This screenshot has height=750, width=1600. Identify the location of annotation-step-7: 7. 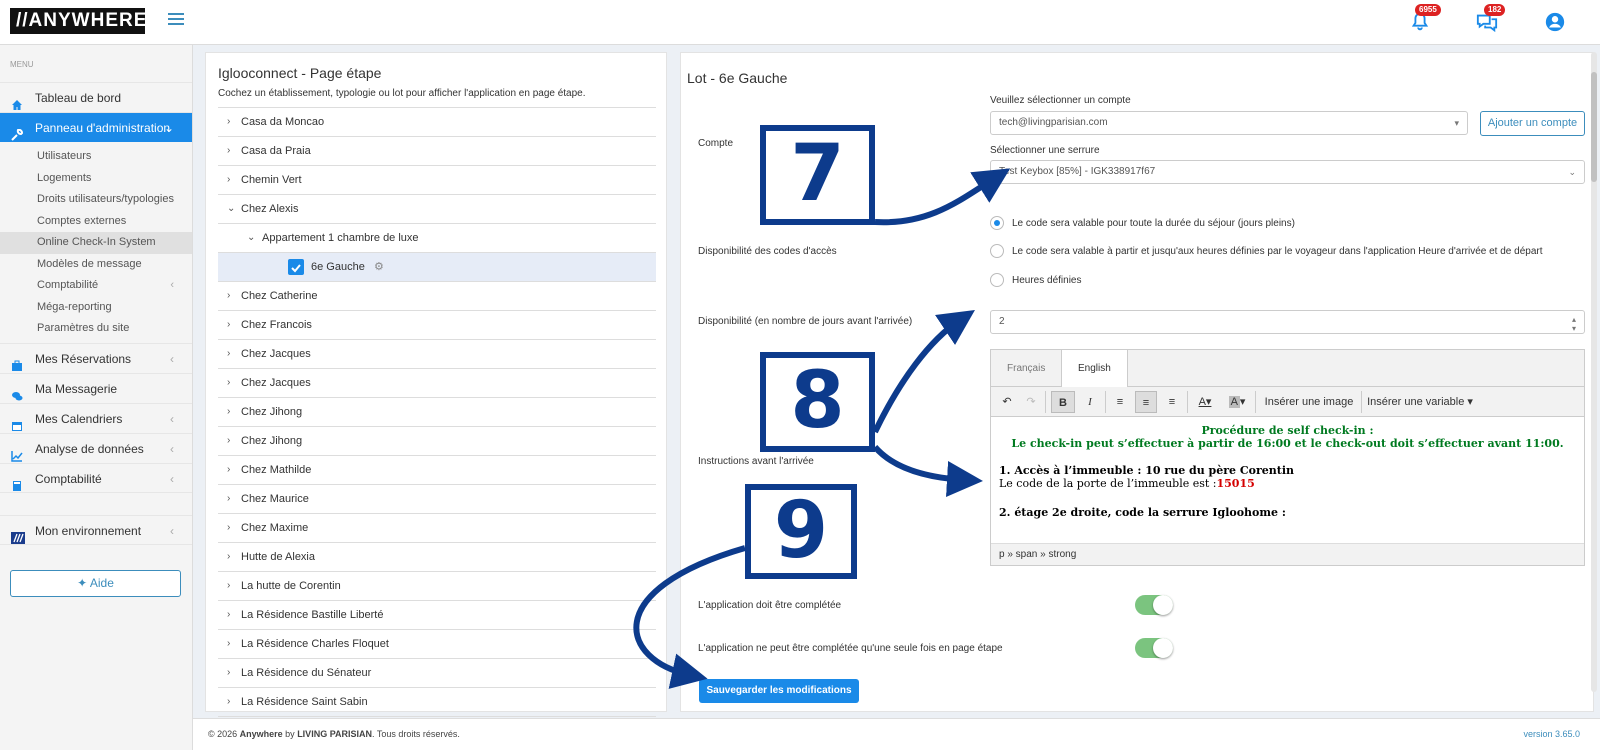
(817, 175).